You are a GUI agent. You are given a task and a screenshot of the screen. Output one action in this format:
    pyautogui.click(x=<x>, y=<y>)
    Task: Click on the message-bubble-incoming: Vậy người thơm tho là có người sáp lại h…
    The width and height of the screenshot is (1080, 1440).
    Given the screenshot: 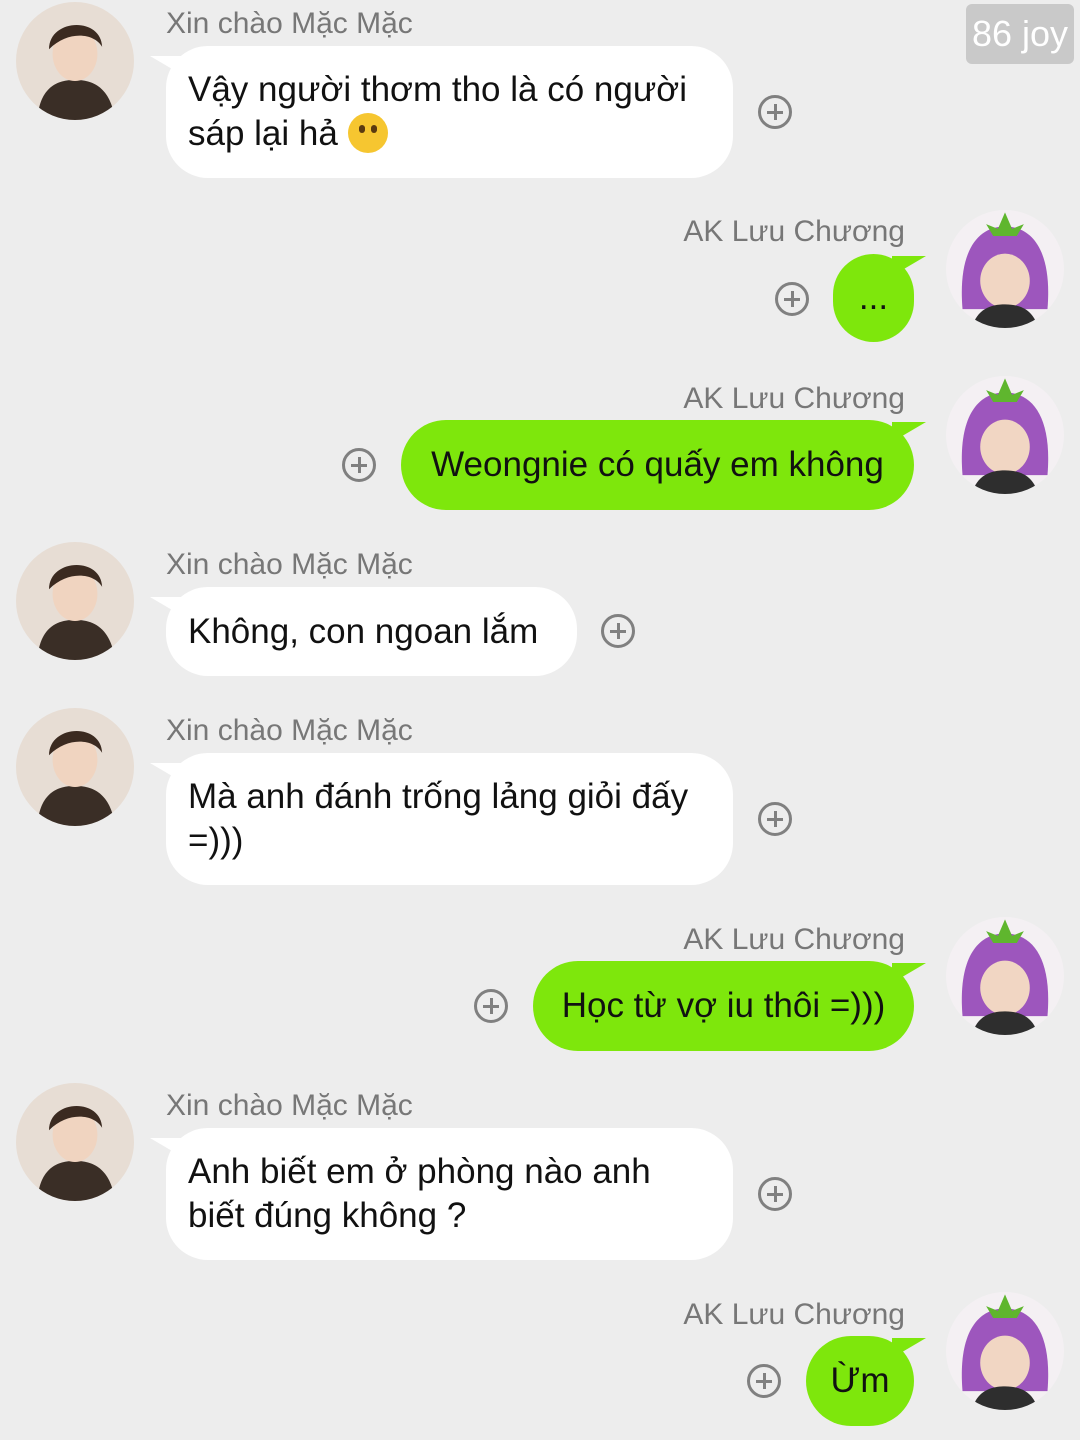 What is the action you would take?
    pyautogui.click(x=449, y=112)
    